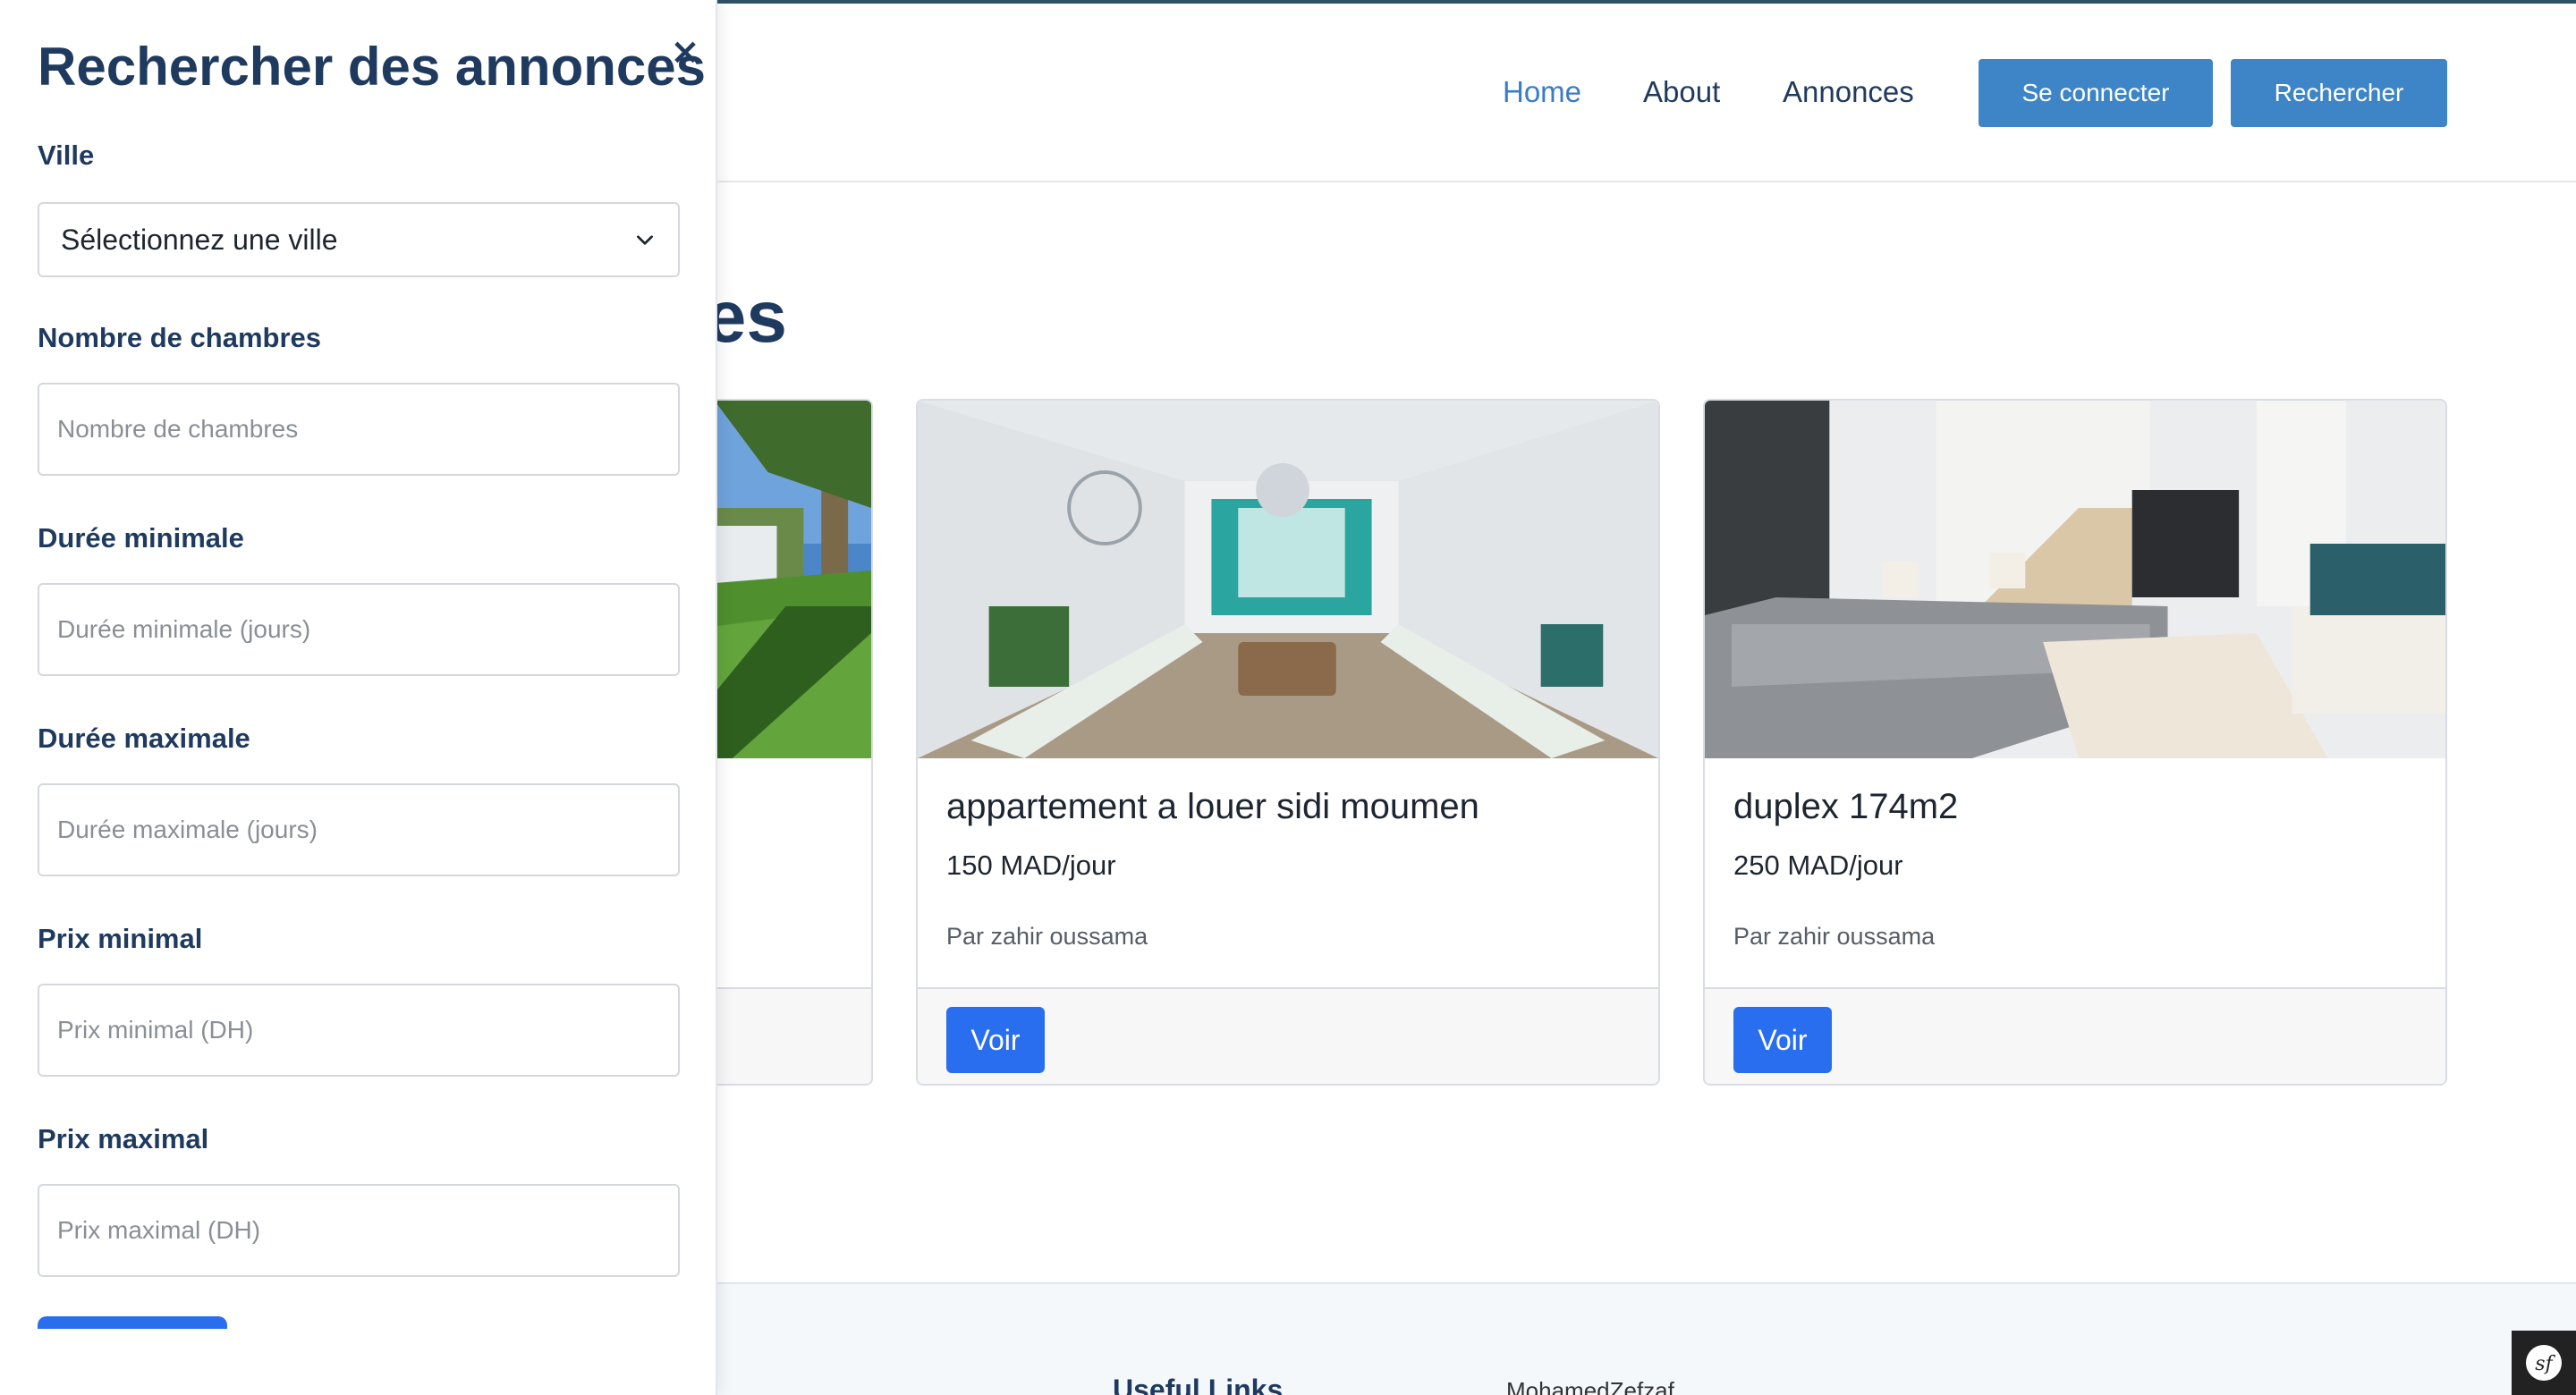 This screenshot has height=1395, width=2576. I want to click on listing-price: 250 MAD/jour, so click(1818, 865).